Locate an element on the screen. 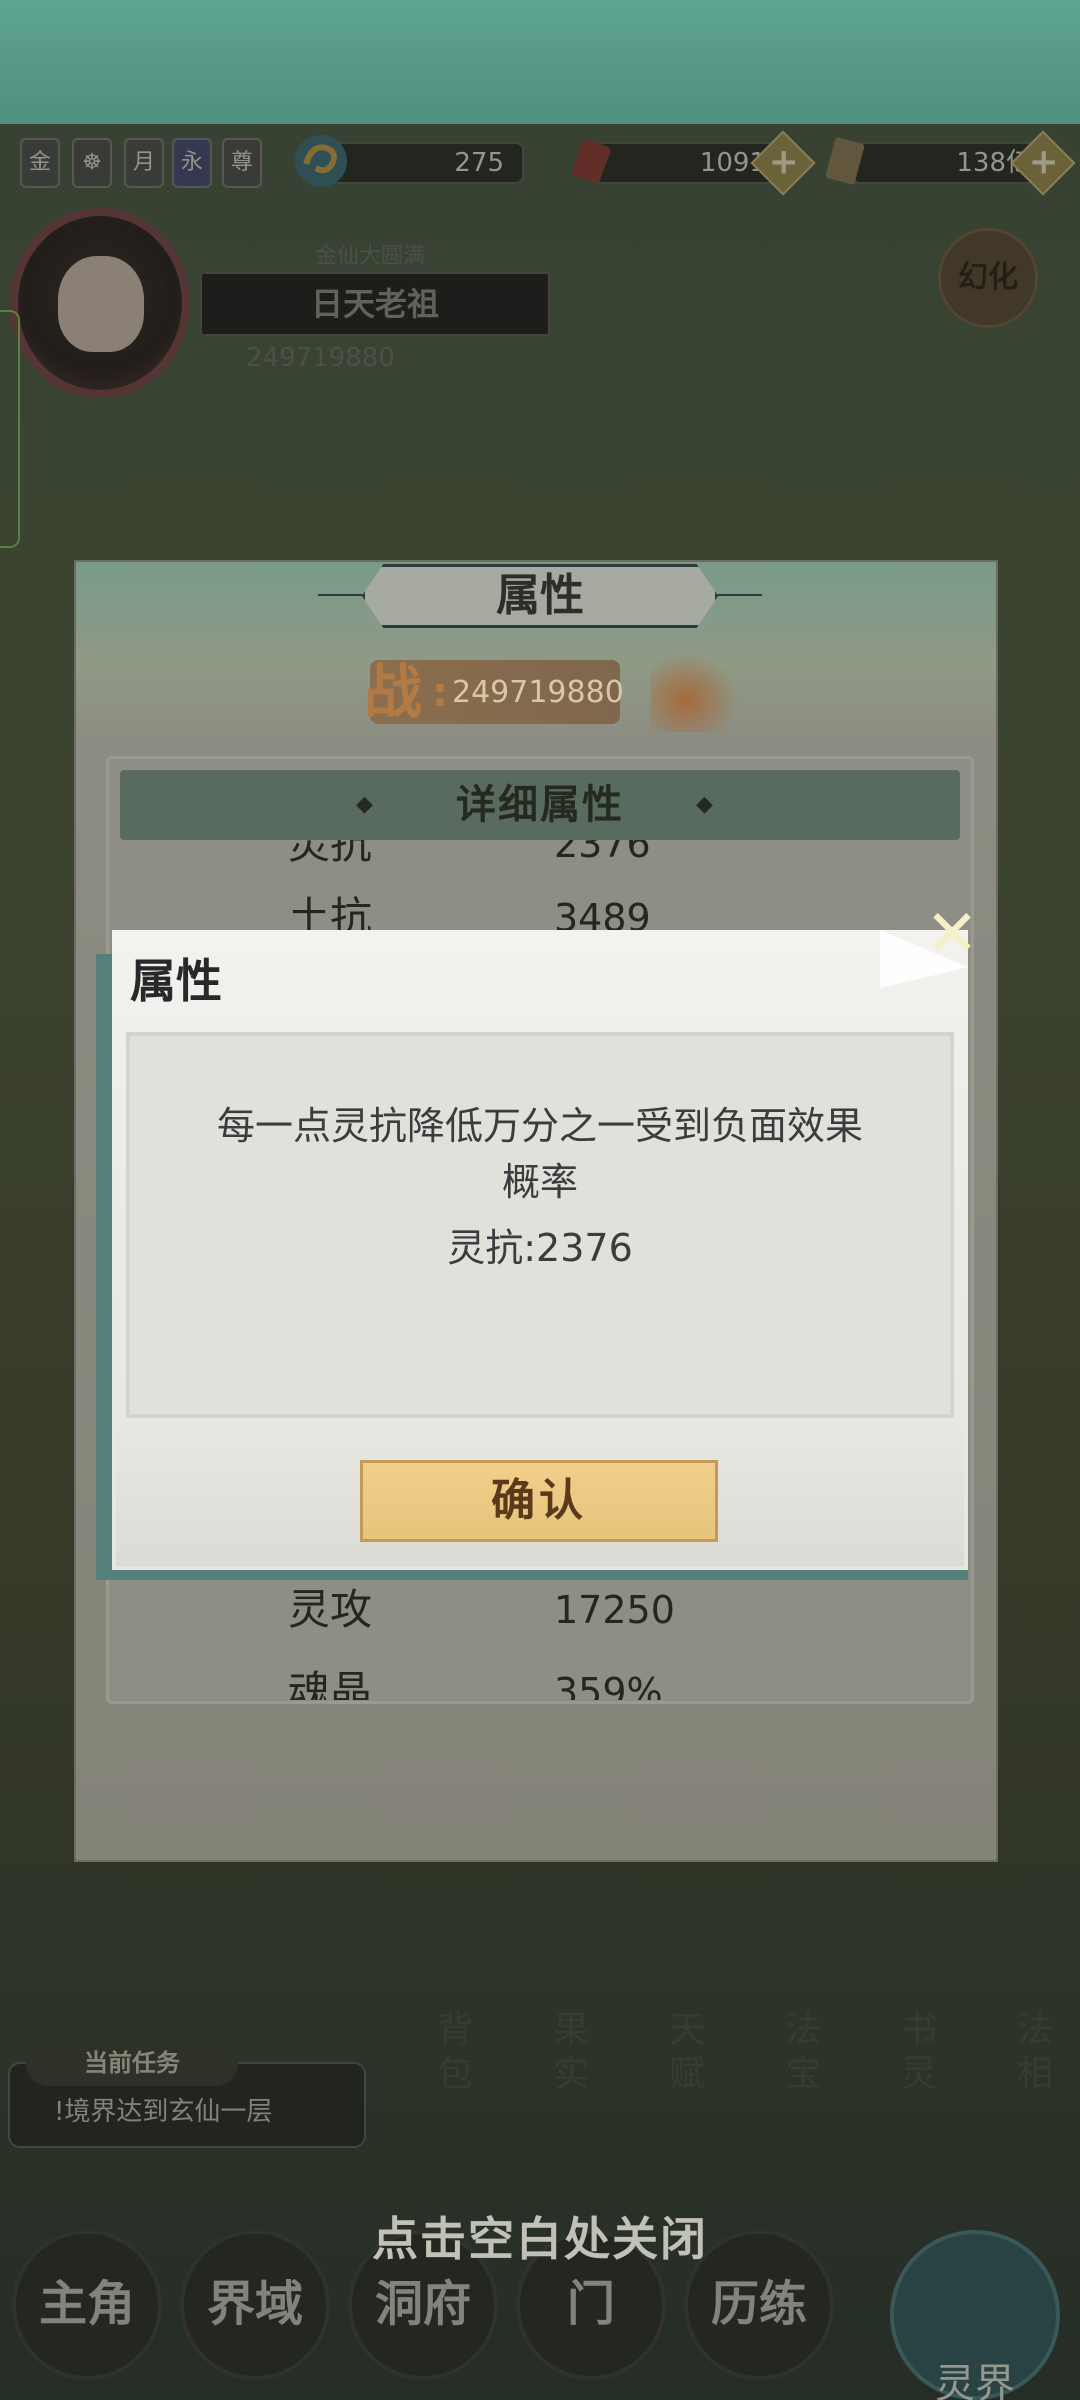 The height and width of the screenshot is (2400, 1080). dialog-stat-value: 灵抗:2376 is located at coordinates (540, 1248).